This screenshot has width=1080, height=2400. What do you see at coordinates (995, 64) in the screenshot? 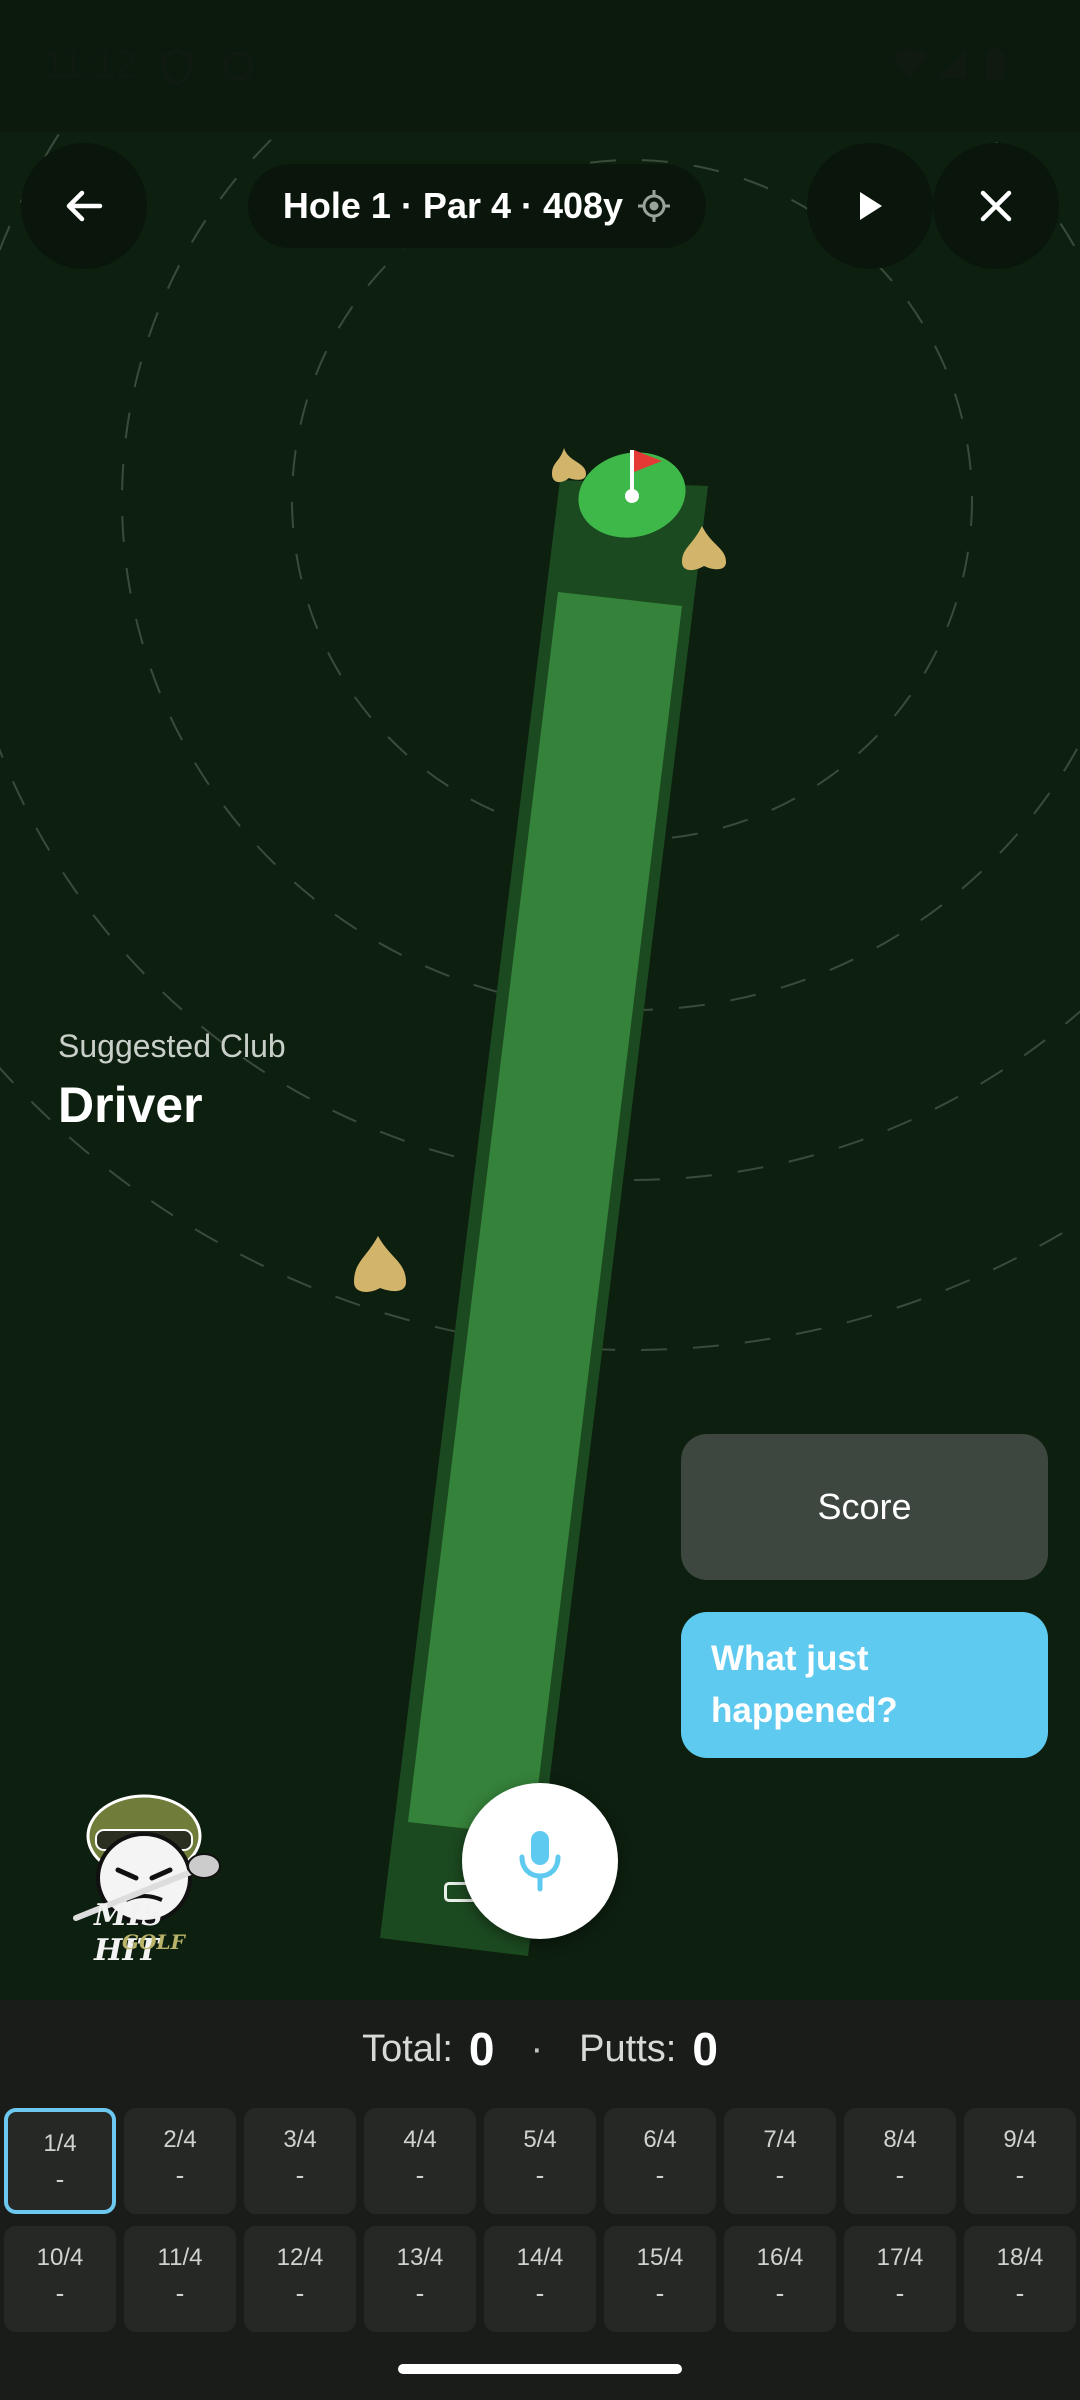
I see `battery-icon` at bounding box center [995, 64].